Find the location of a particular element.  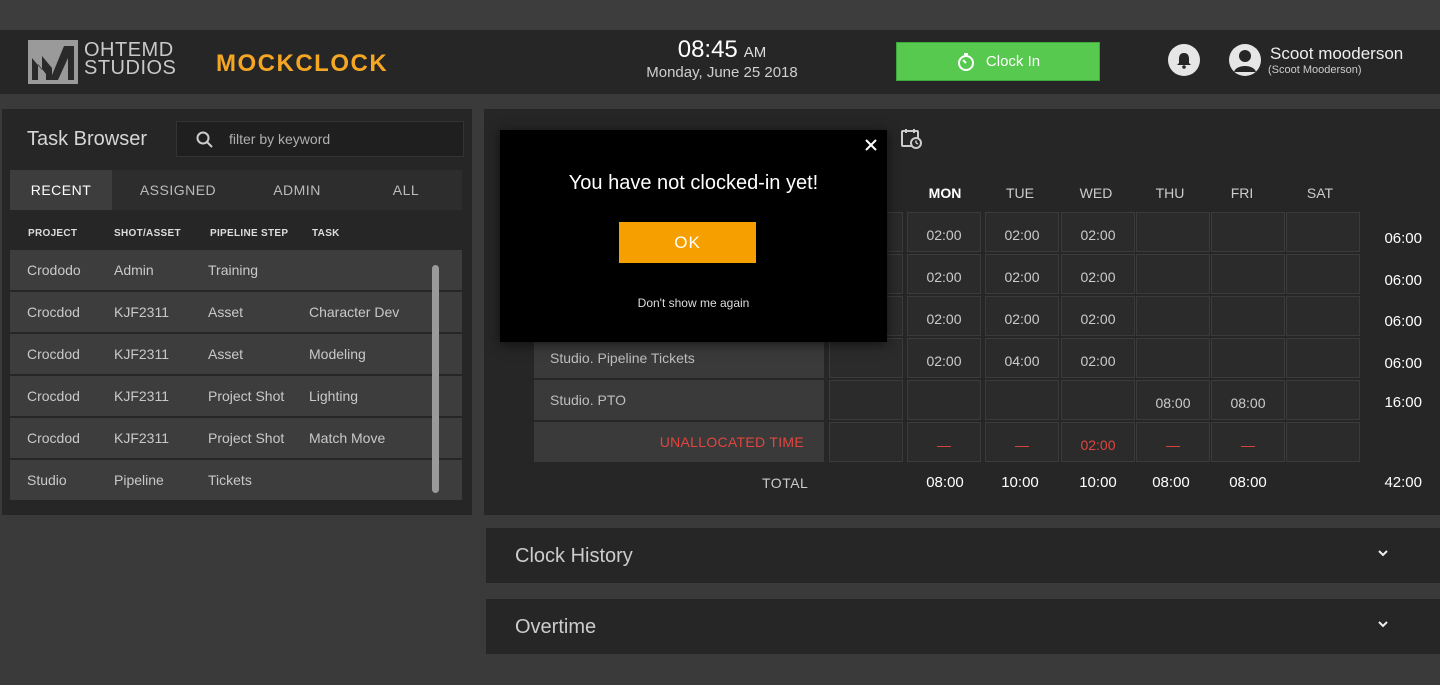

task-step: Training is located at coordinates (233, 270).